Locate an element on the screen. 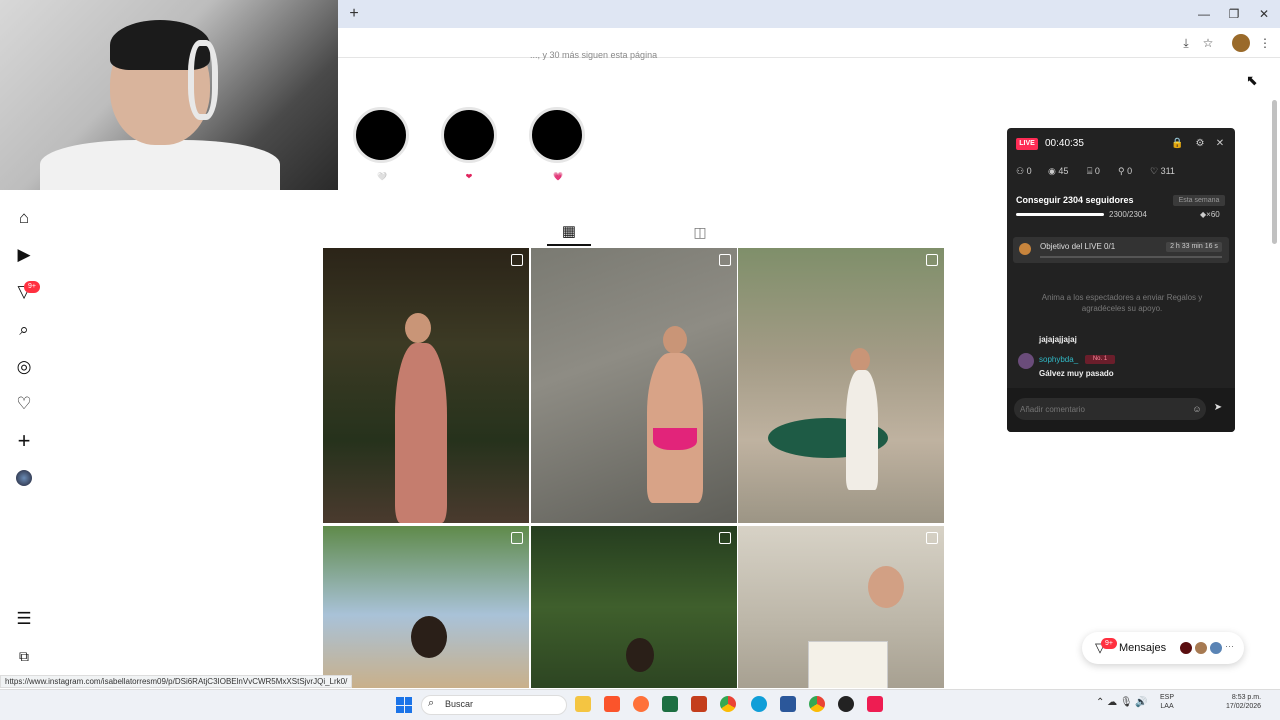 This screenshot has width=1280, height=720. browser-tab-strip is located at coordinates (809, 14).